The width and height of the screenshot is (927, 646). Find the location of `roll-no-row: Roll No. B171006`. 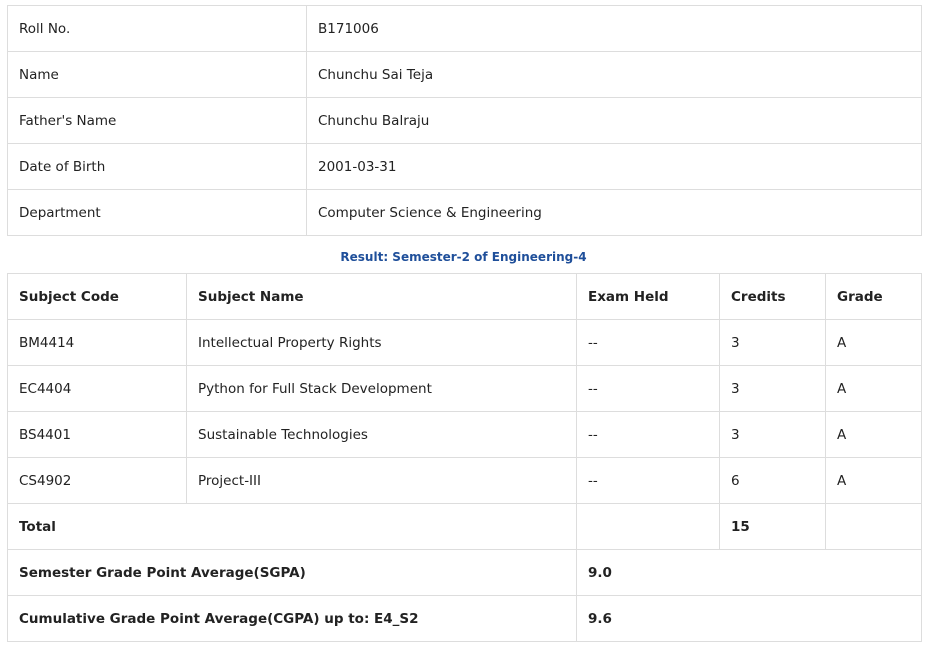

roll-no-row: Roll No. B171006 is located at coordinates (464, 28).